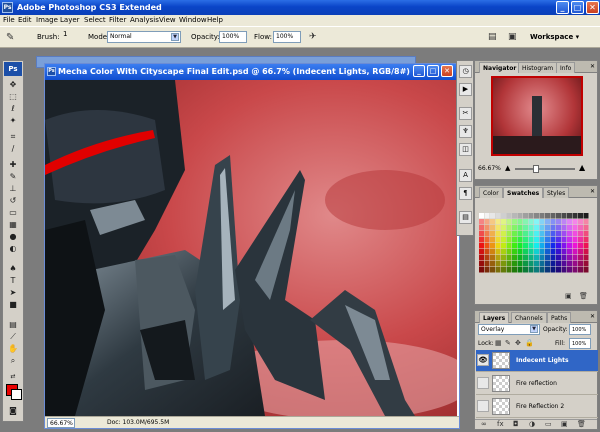 Image resolution: width=600 pixels, height=432 pixels. I want to click on tab-channels: Channels, so click(529, 317).